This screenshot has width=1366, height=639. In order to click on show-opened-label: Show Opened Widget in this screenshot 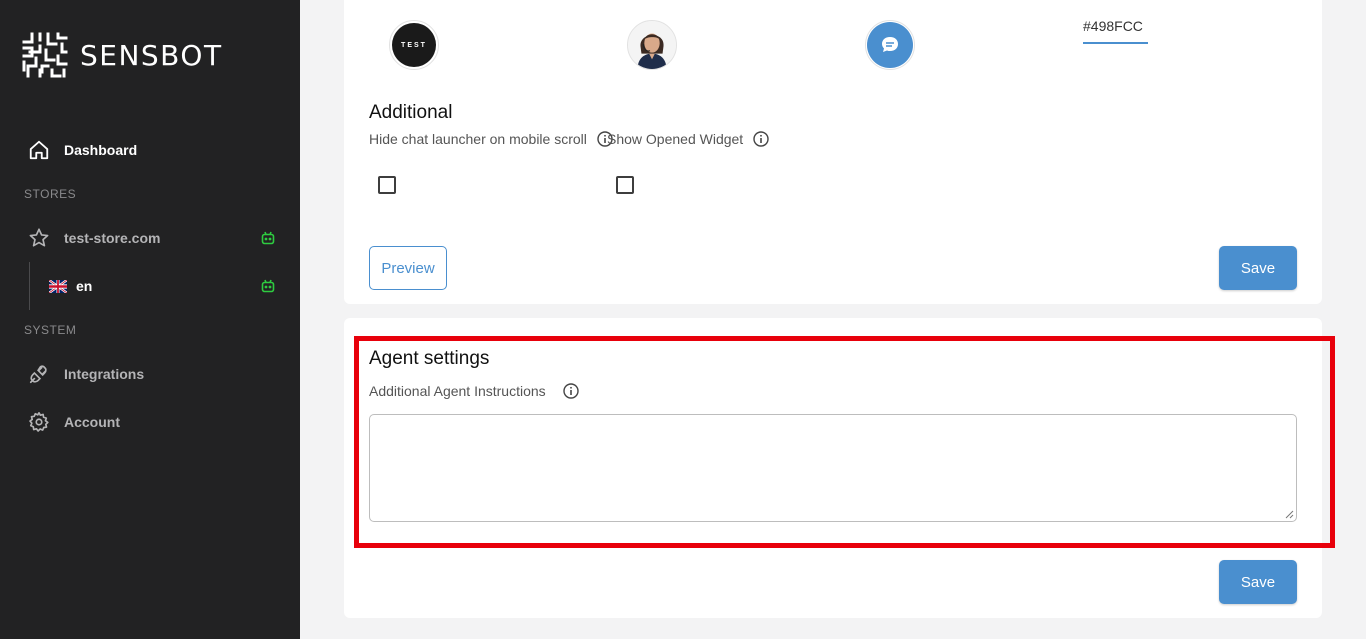, I will do `click(675, 139)`.